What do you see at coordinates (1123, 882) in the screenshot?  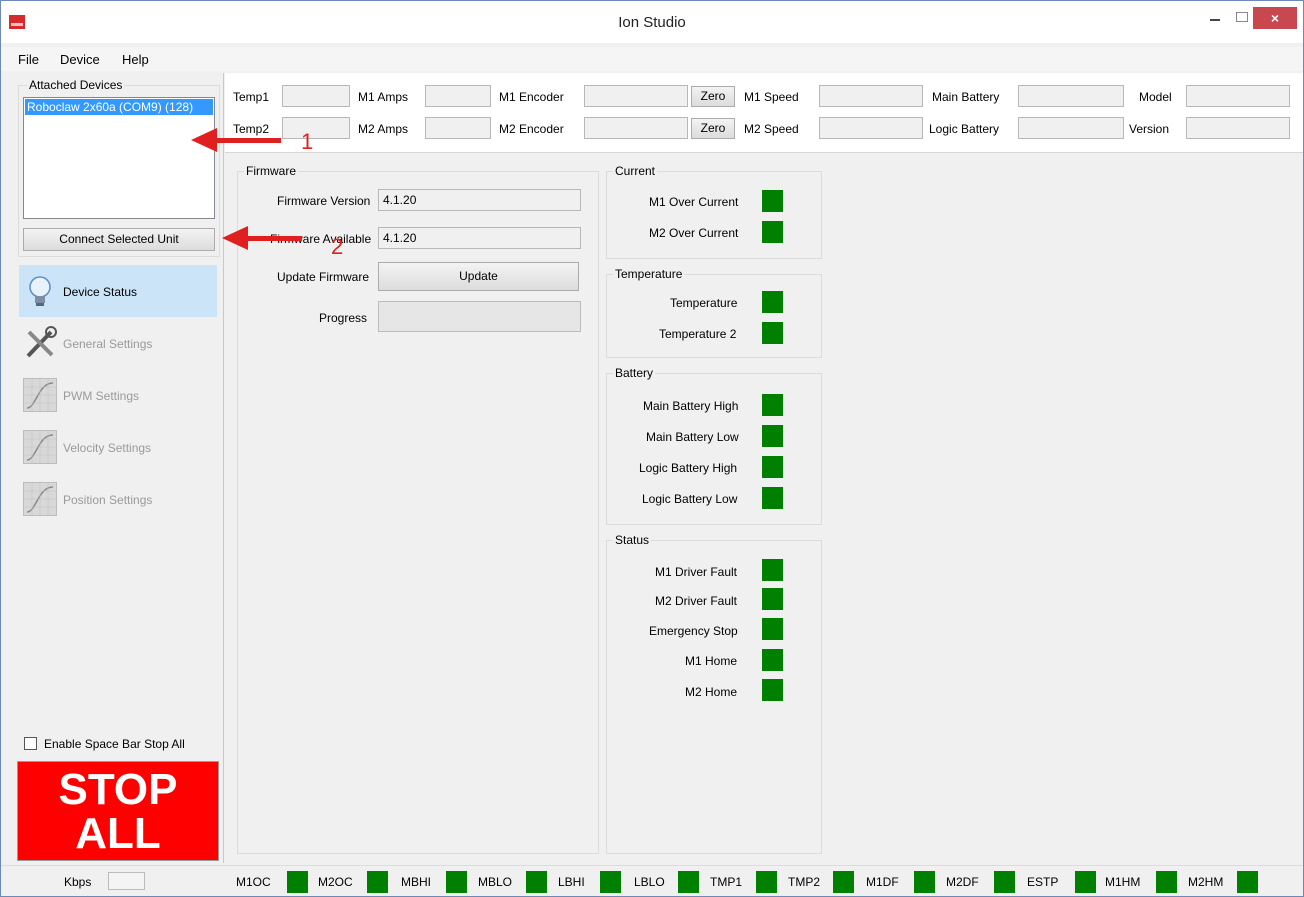 I see `flag-m1hm-label: M1HM` at bounding box center [1123, 882].